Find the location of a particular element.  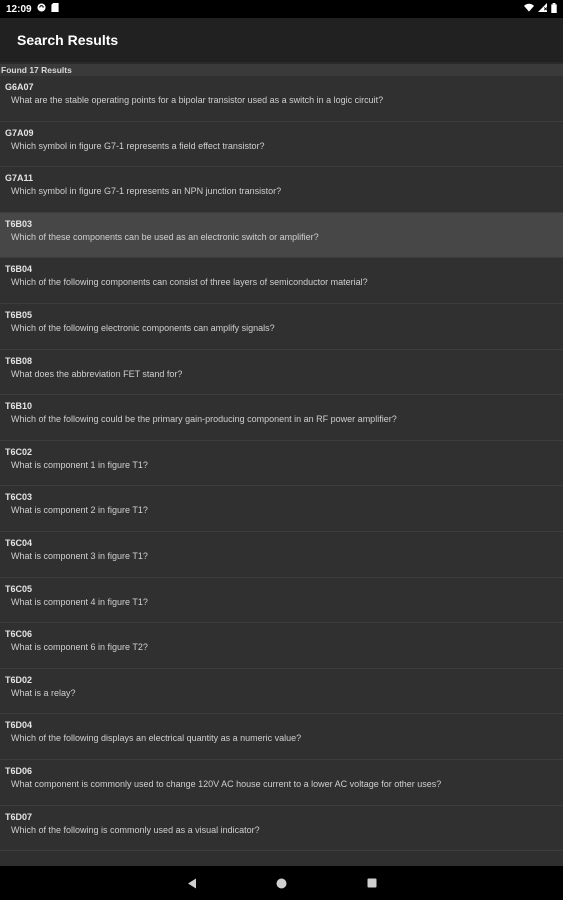

back-button is located at coordinates (192, 883).